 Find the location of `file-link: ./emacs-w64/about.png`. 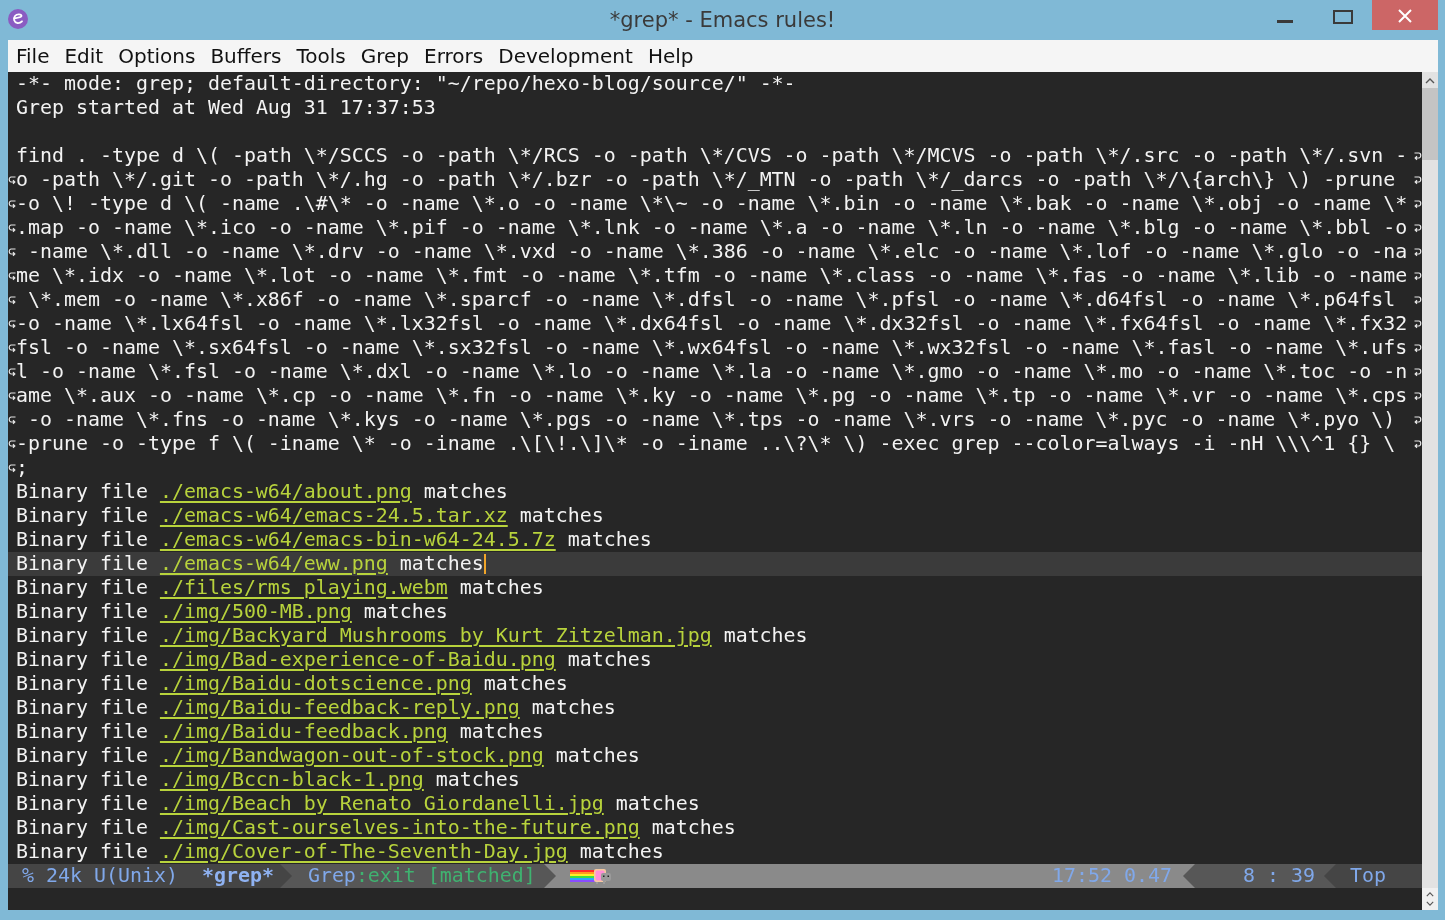

file-link: ./emacs-w64/about.png is located at coordinates (285, 492).